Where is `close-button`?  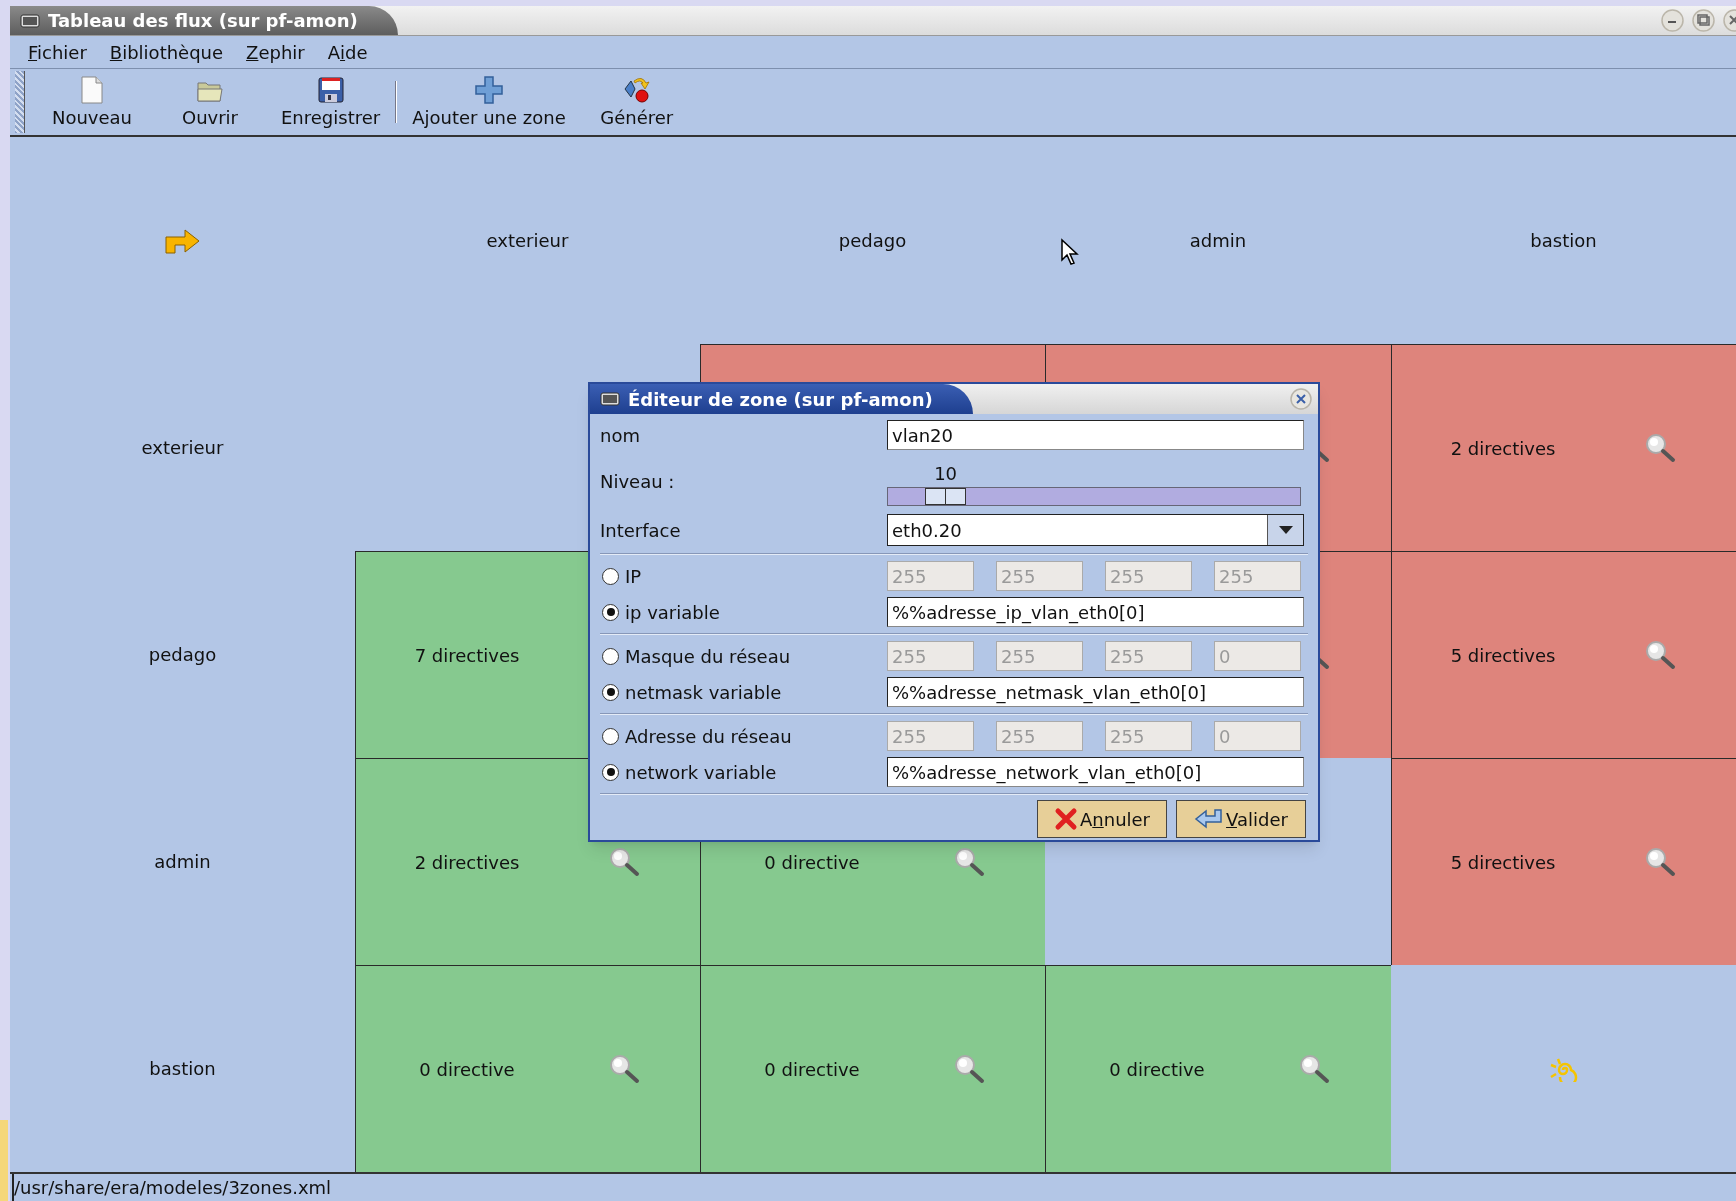
close-button is located at coordinates (1301, 399).